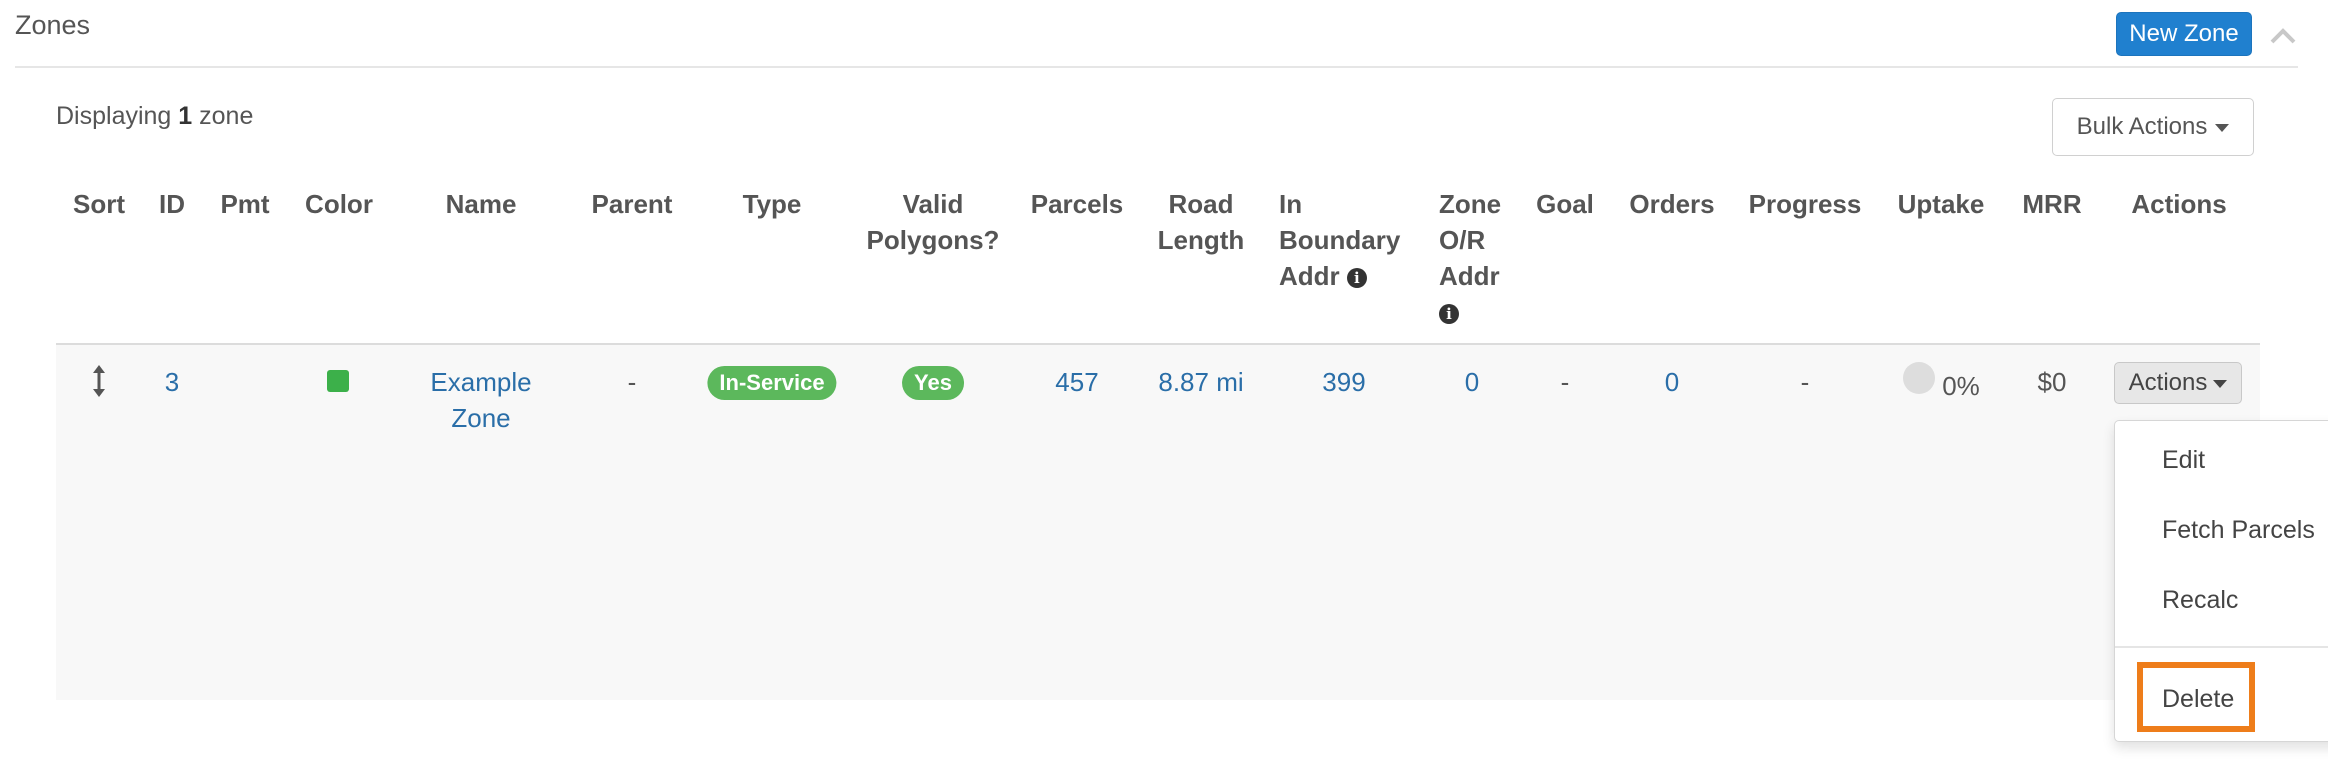  I want to click on header-actions: Actions, so click(2179, 204).